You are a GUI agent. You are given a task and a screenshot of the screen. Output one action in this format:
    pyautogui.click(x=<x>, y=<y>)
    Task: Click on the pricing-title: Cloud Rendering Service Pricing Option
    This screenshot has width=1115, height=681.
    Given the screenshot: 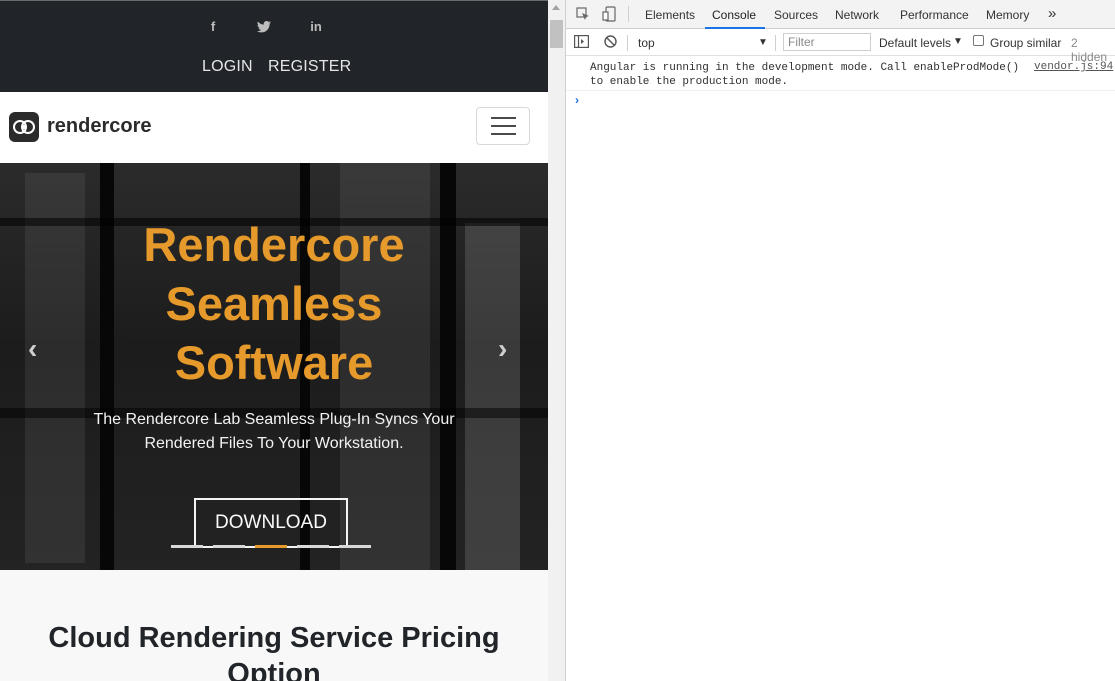 What is the action you would take?
    pyautogui.click(x=274, y=651)
    